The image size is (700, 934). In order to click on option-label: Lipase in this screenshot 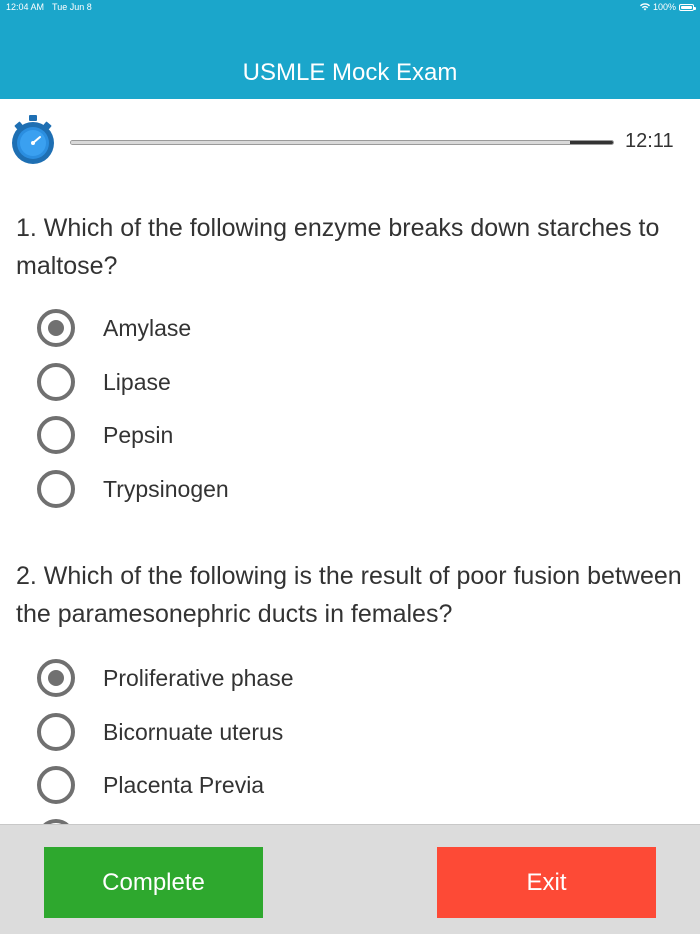, I will do `click(137, 381)`.